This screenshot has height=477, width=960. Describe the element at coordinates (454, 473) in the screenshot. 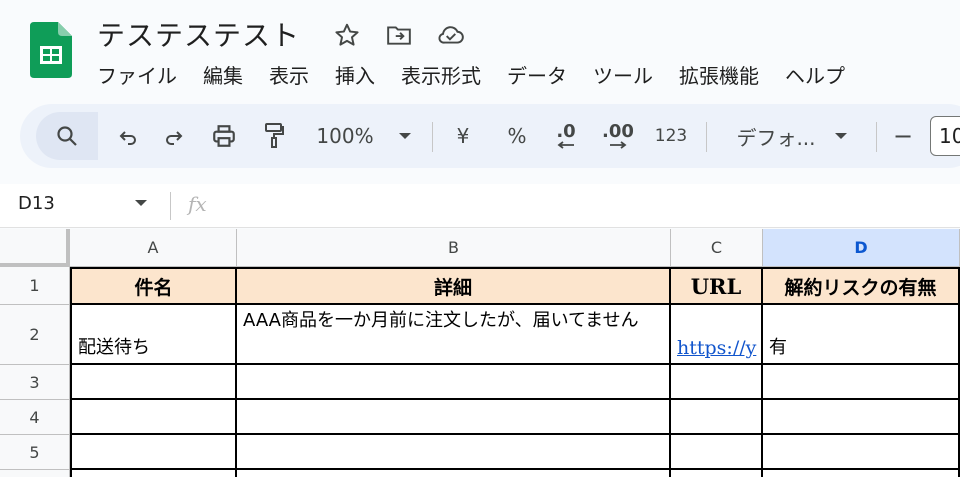

I see `cell-b6` at that location.